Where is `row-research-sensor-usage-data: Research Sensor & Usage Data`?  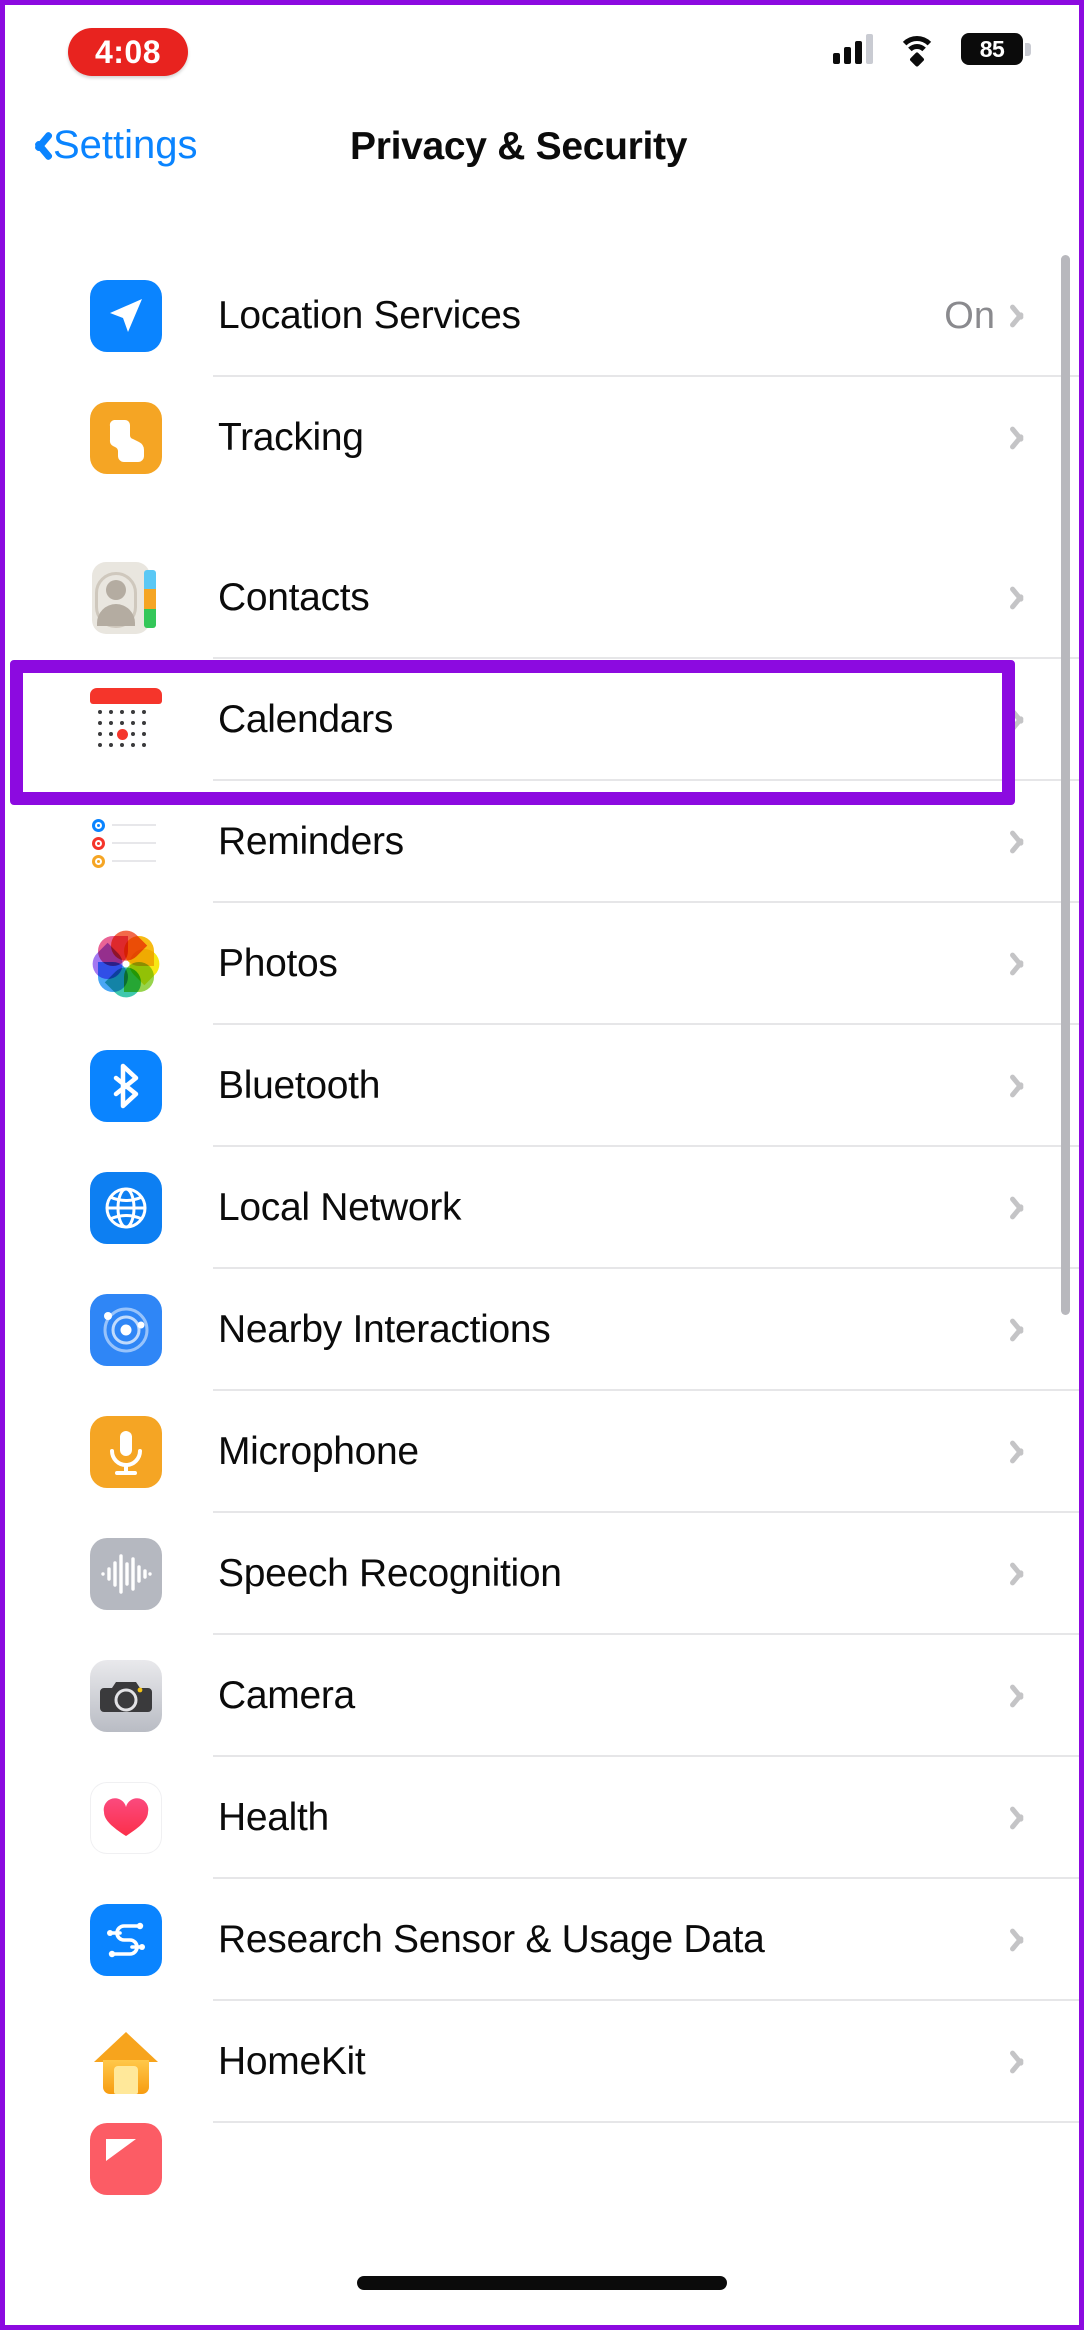
row-research-sensor-usage-data: Research Sensor & Usage Data is located at coordinates (542, 1940).